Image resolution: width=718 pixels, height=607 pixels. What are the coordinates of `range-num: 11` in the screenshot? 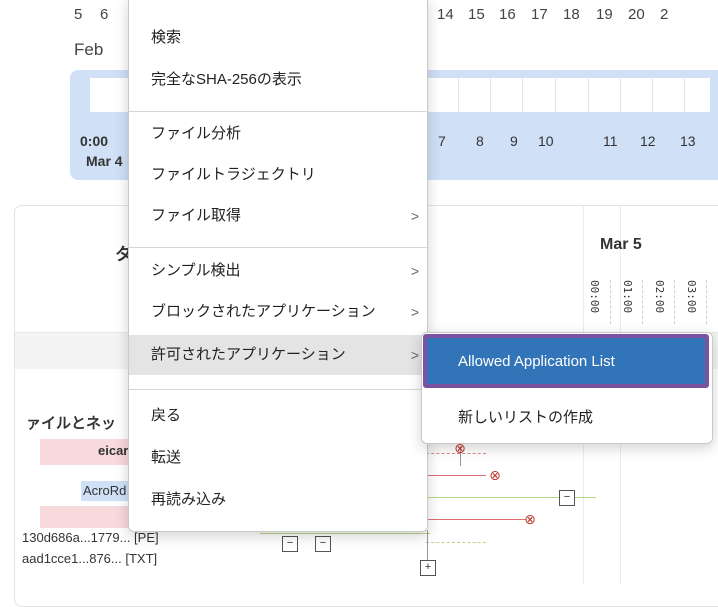 It's located at (610, 141).